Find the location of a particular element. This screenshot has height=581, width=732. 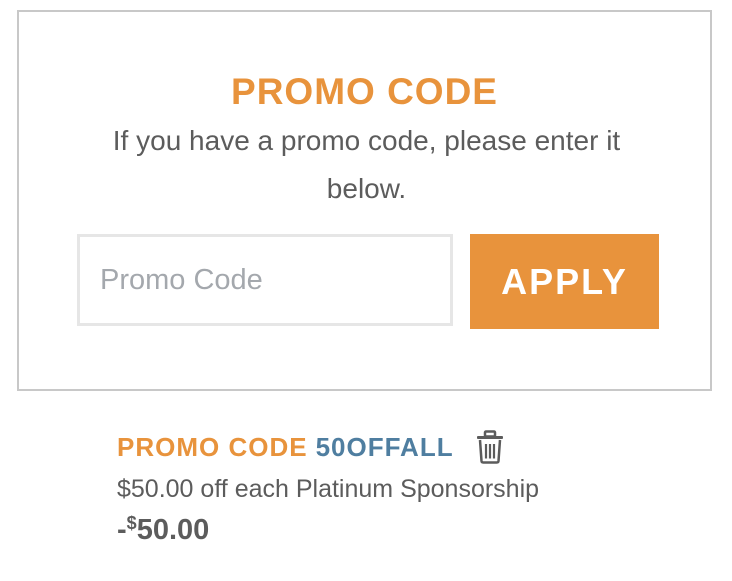

applied-promo-label: PROMO CODE is located at coordinates (212, 446).